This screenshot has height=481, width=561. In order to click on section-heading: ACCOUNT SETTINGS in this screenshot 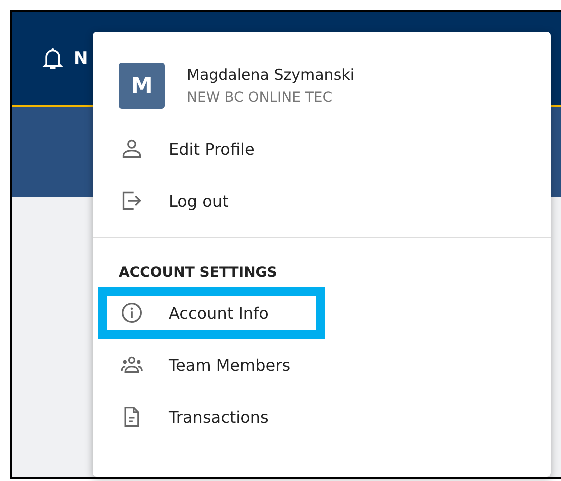, I will do `click(198, 273)`.